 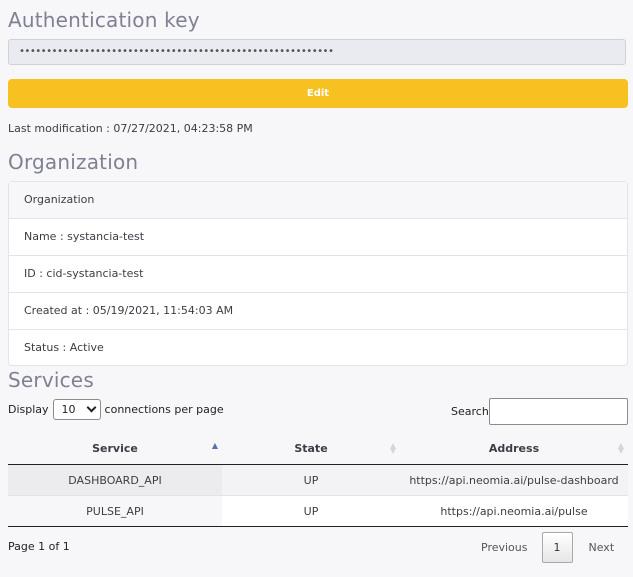 I want to click on column-header-label: Service, so click(x=115, y=448).